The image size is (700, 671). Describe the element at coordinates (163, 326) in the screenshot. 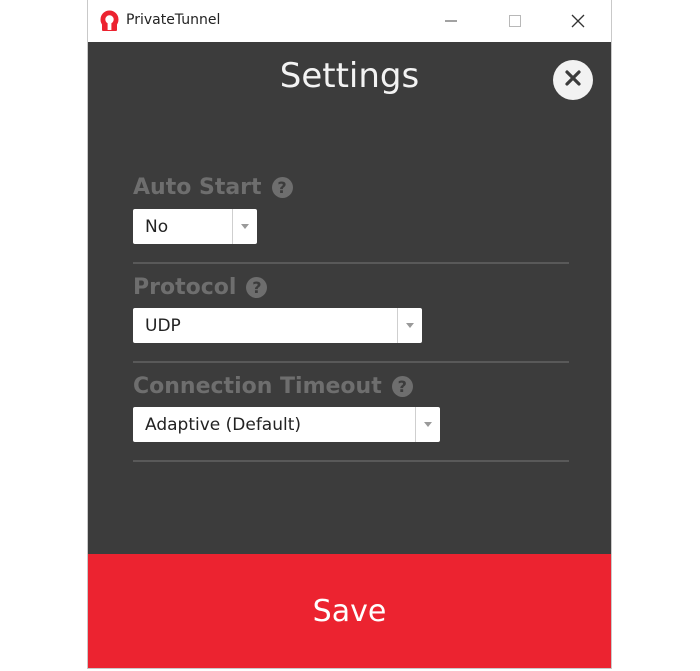

I see `protocol-value: UDP` at that location.